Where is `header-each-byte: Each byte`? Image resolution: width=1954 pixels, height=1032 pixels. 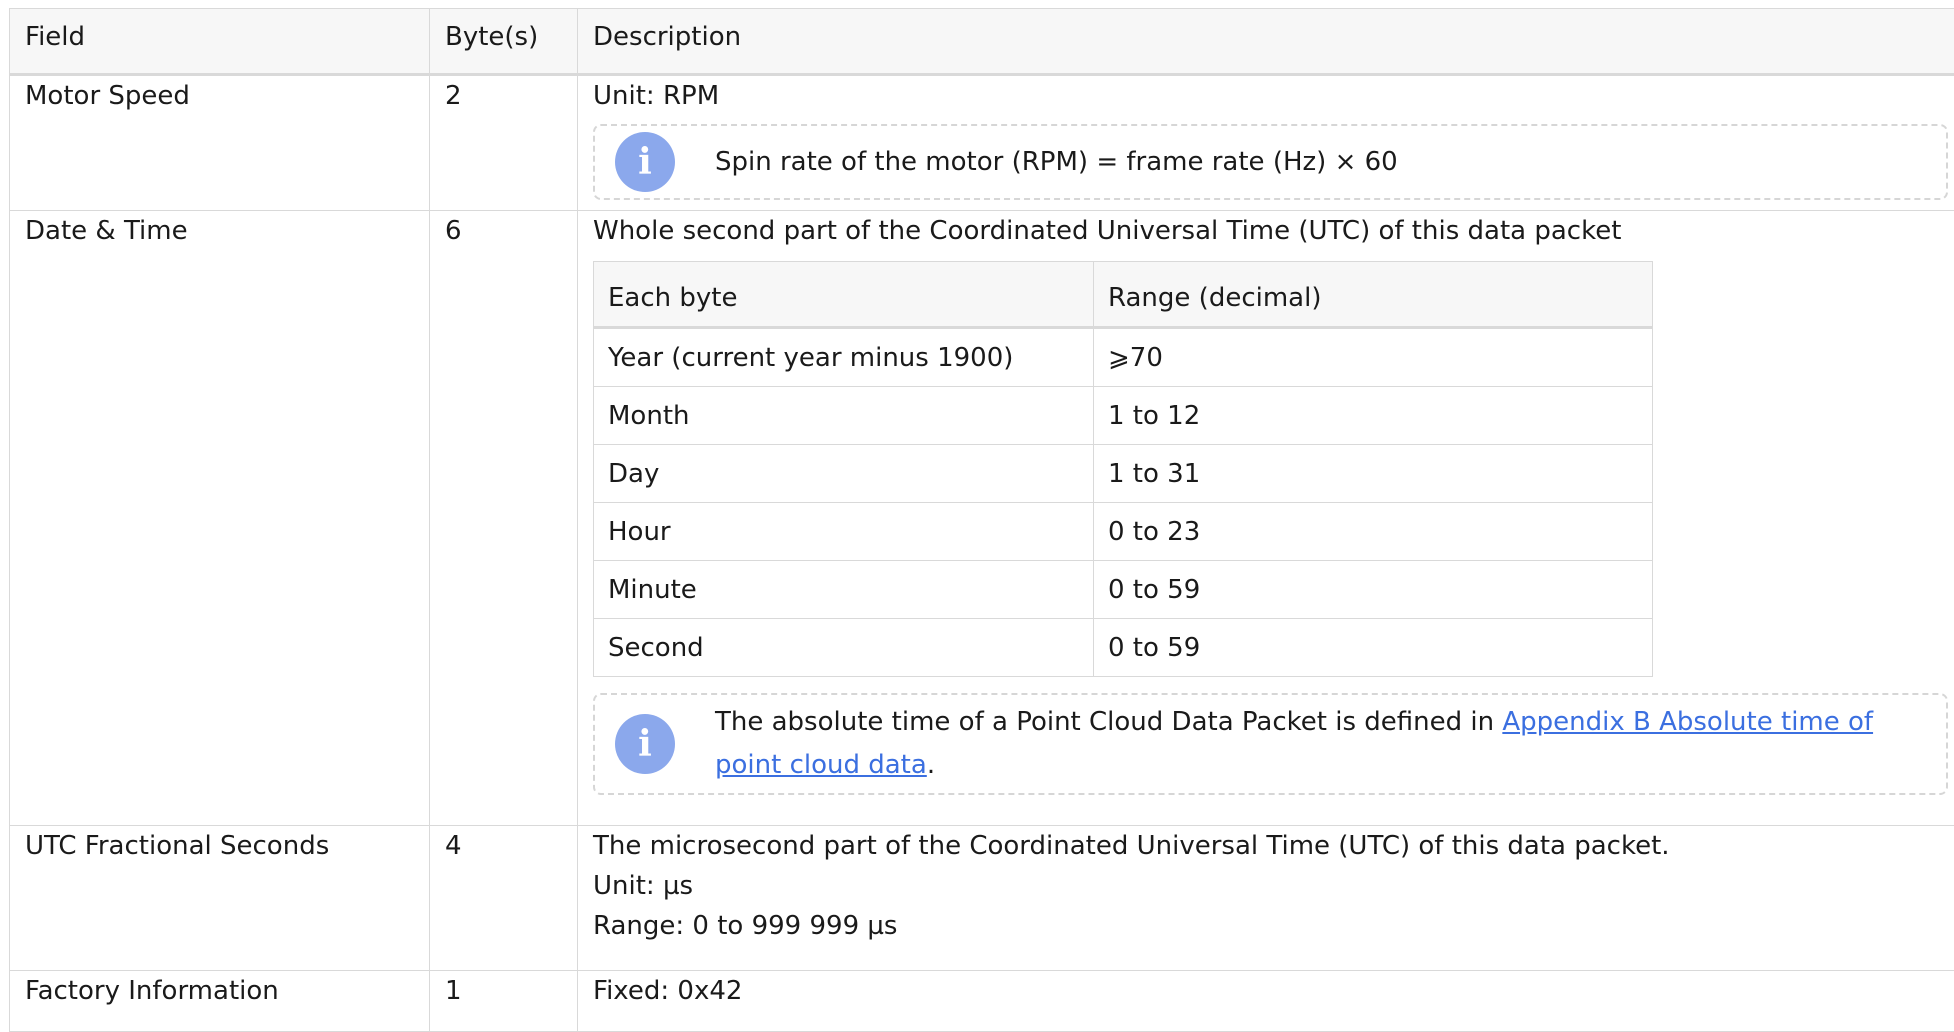
header-each-byte: Each byte is located at coordinates (844, 295).